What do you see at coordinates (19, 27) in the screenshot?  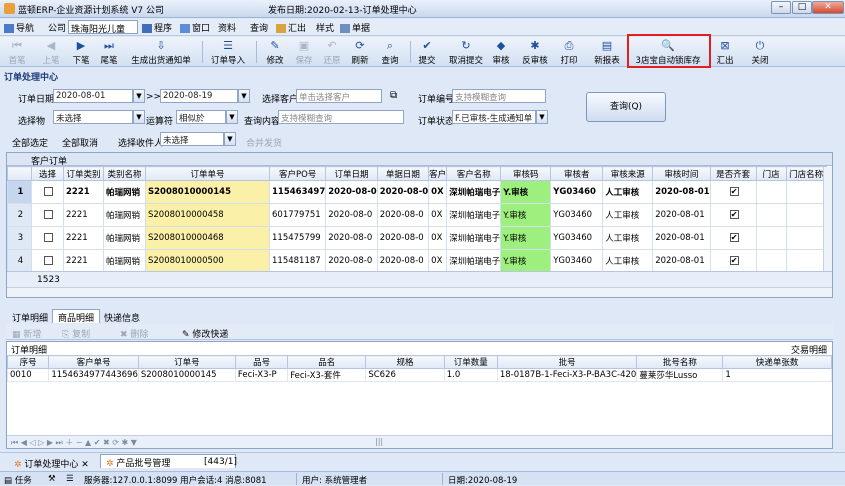 I see `nav-menu: 导航` at bounding box center [19, 27].